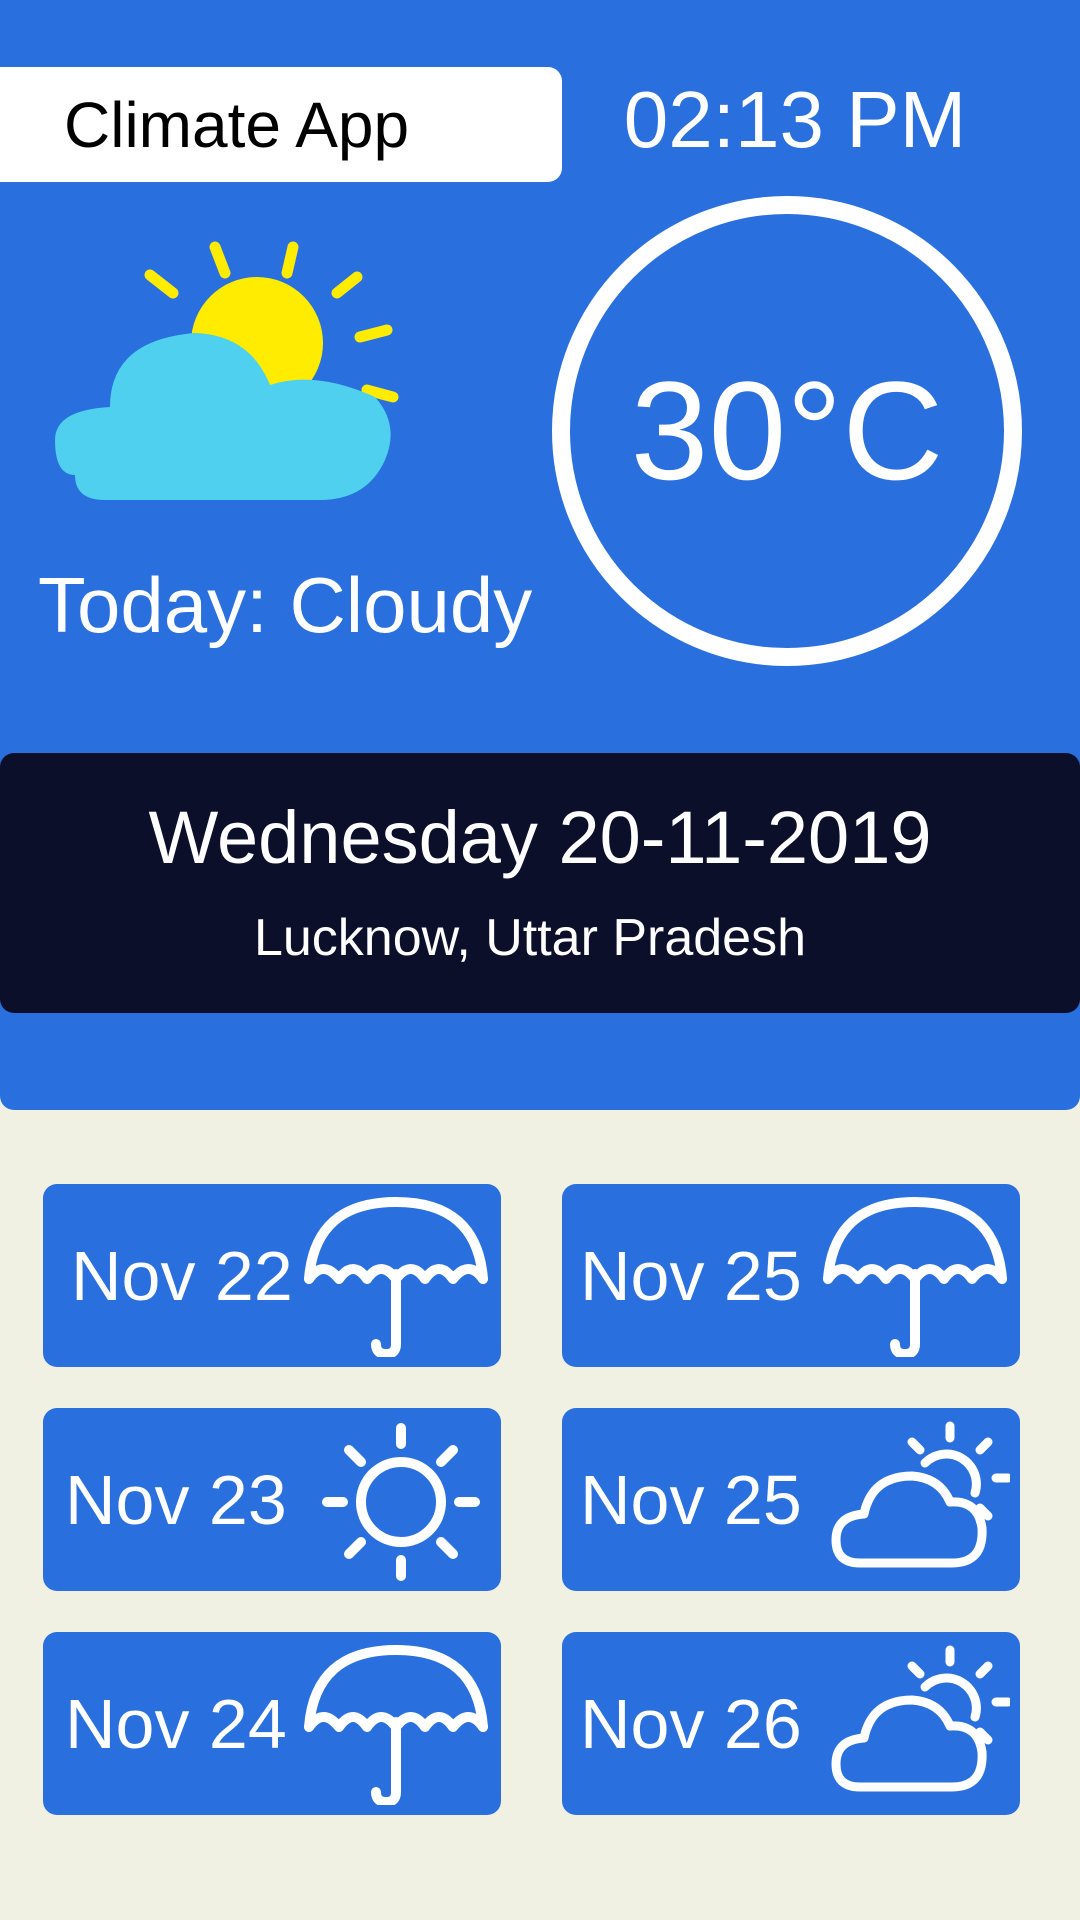 The height and width of the screenshot is (1920, 1080). What do you see at coordinates (691, 1723) in the screenshot?
I see `forecast-day-label: Nov 26` at bounding box center [691, 1723].